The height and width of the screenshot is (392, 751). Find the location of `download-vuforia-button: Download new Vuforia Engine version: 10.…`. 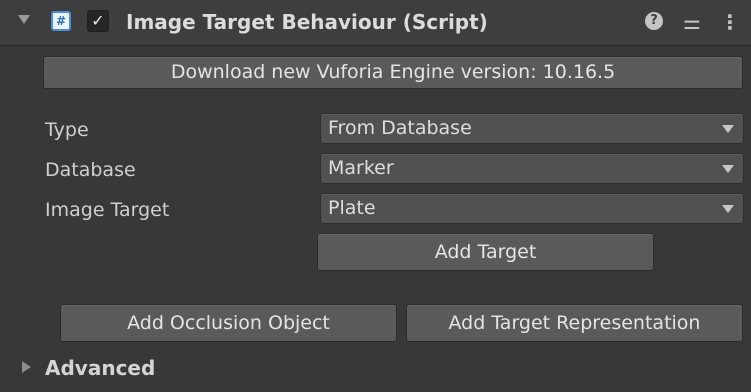

download-vuforia-button: Download new Vuforia Engine version: 10.… is located at coordinates (393, 72).